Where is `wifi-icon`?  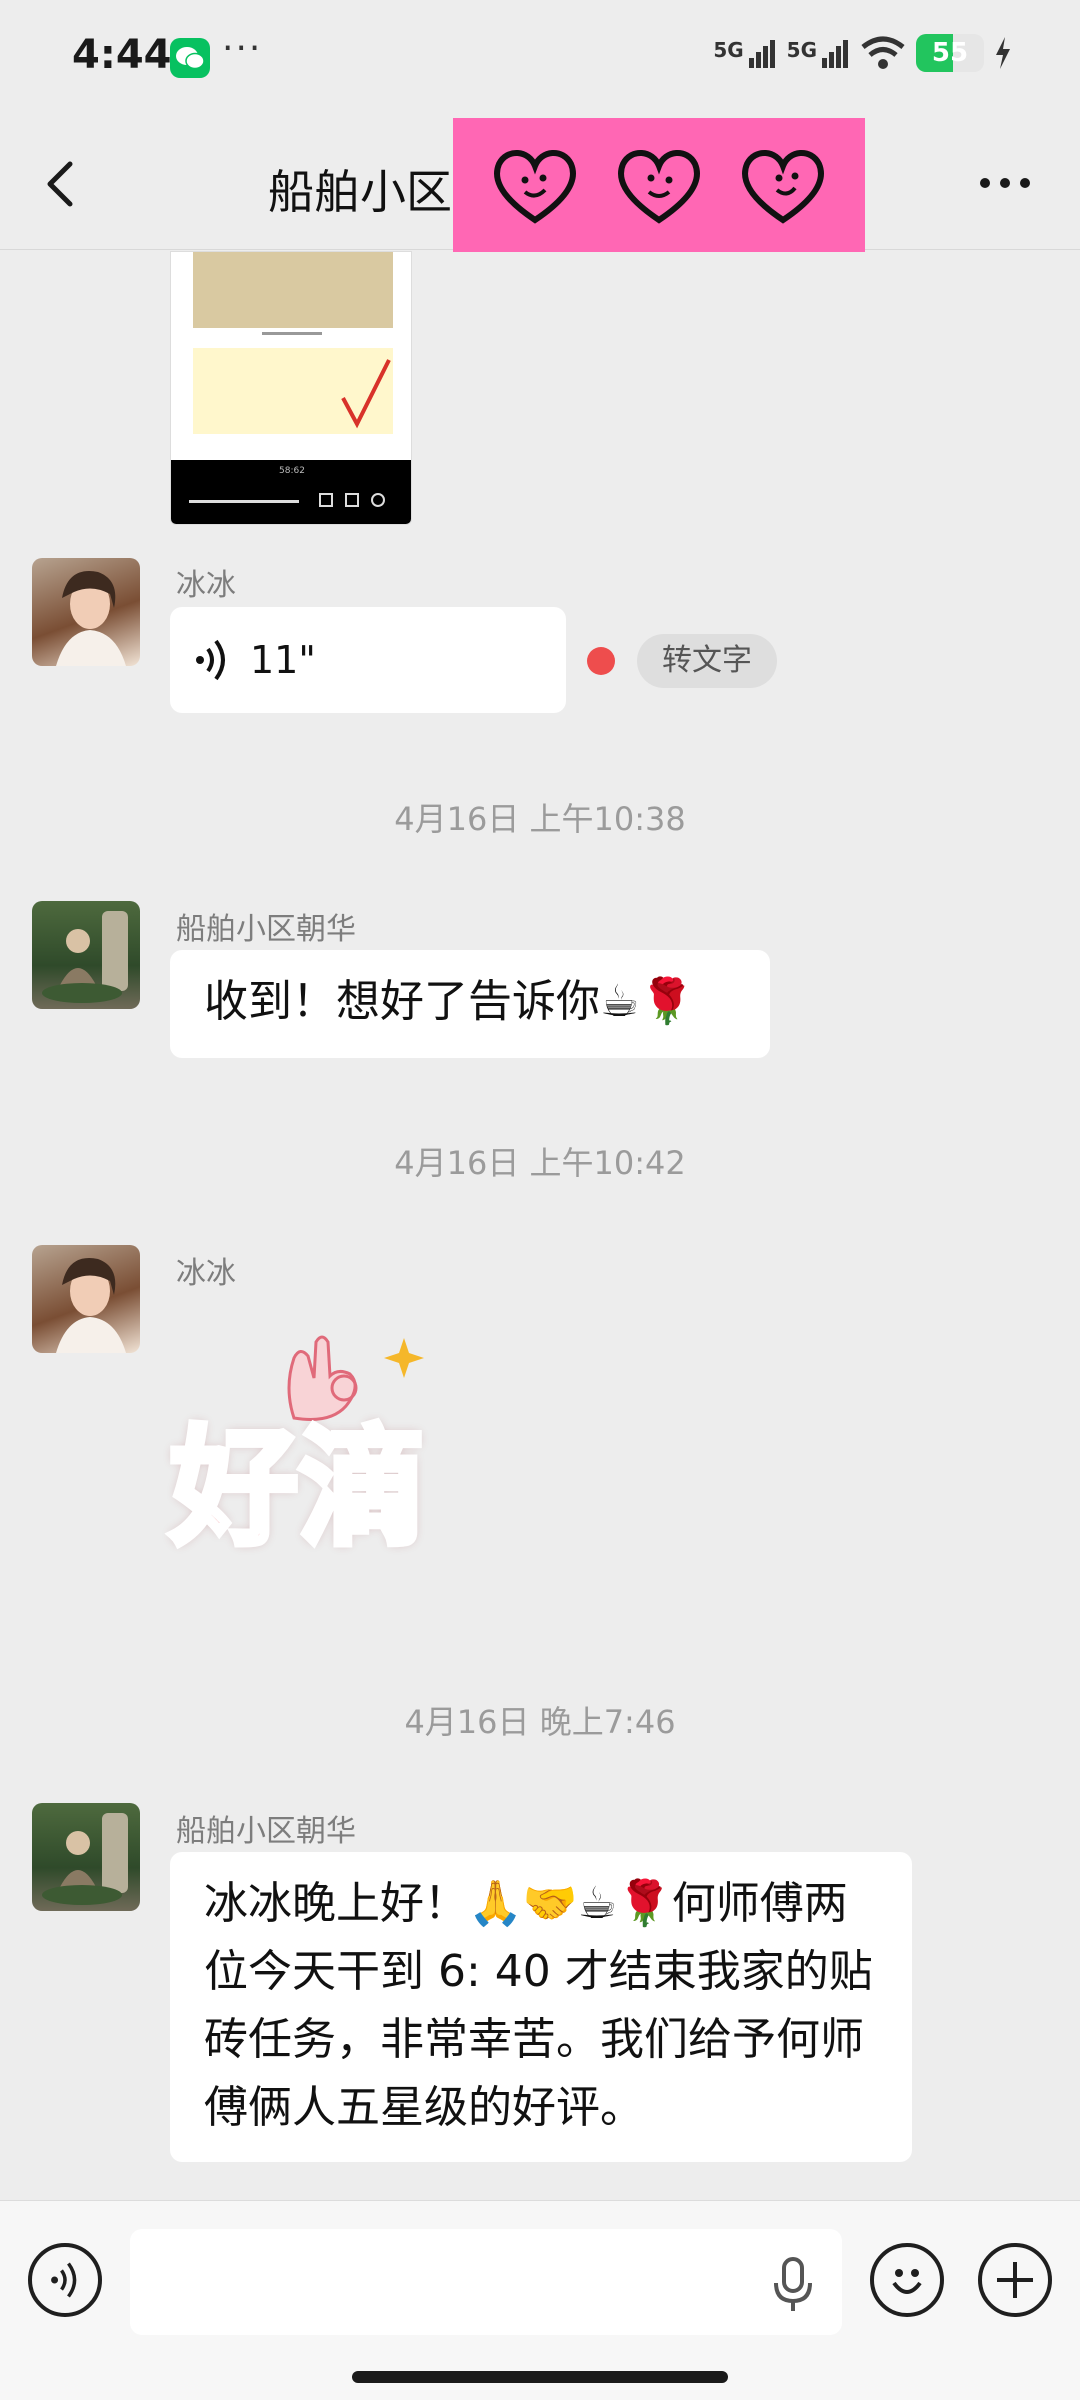 wifi-icon is located at coordinates (883, 52).